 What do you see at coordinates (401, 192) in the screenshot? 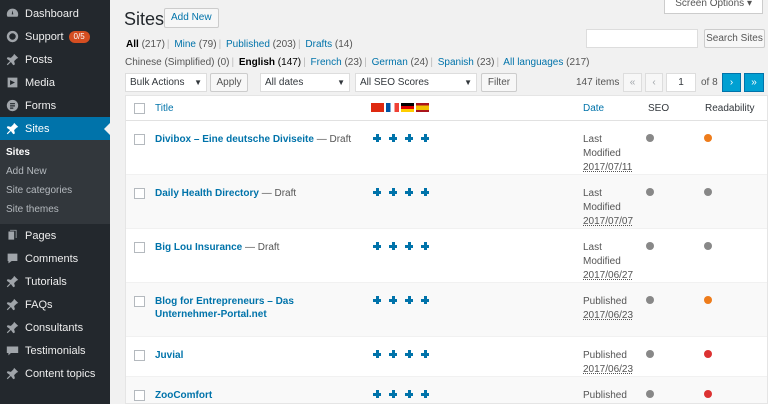
I see `translation-actions` at bounding box center [401, 192].